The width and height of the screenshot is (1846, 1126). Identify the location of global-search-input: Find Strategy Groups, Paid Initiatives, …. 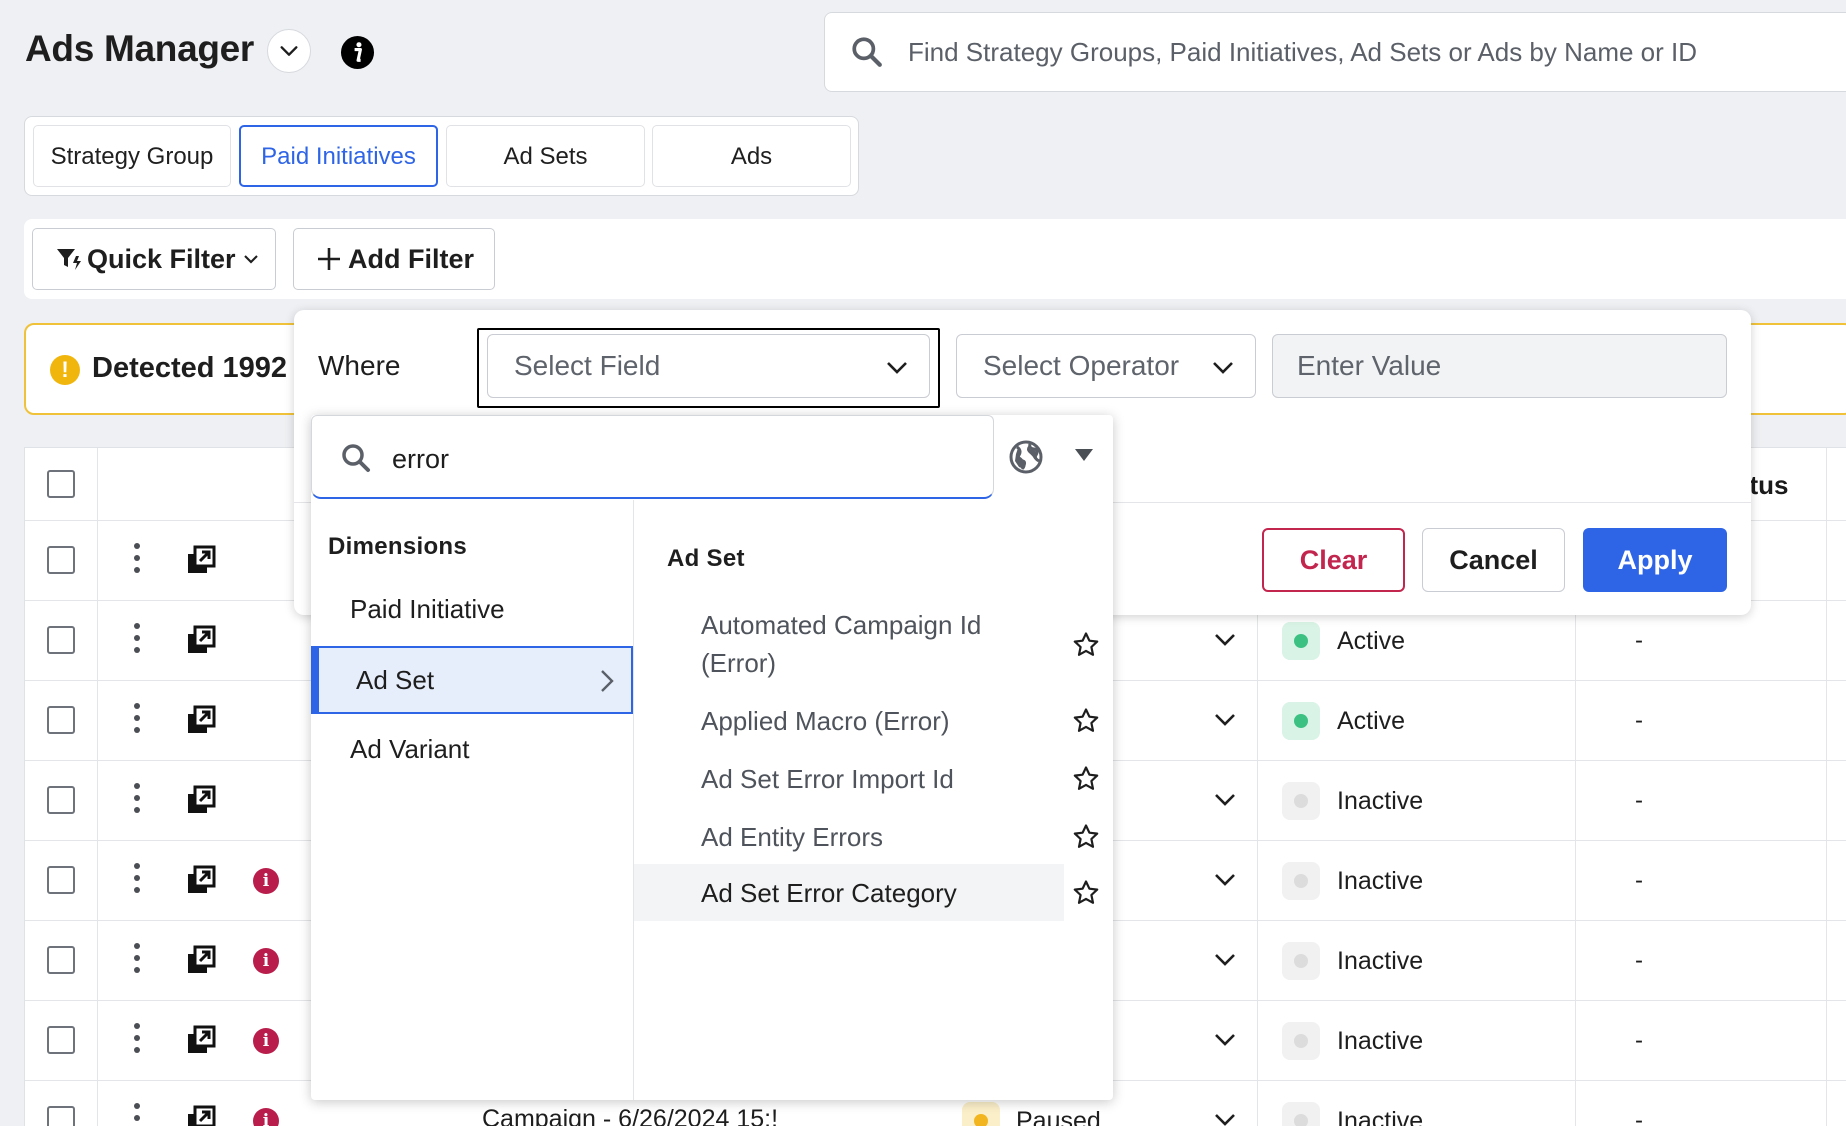
(1335, 52).